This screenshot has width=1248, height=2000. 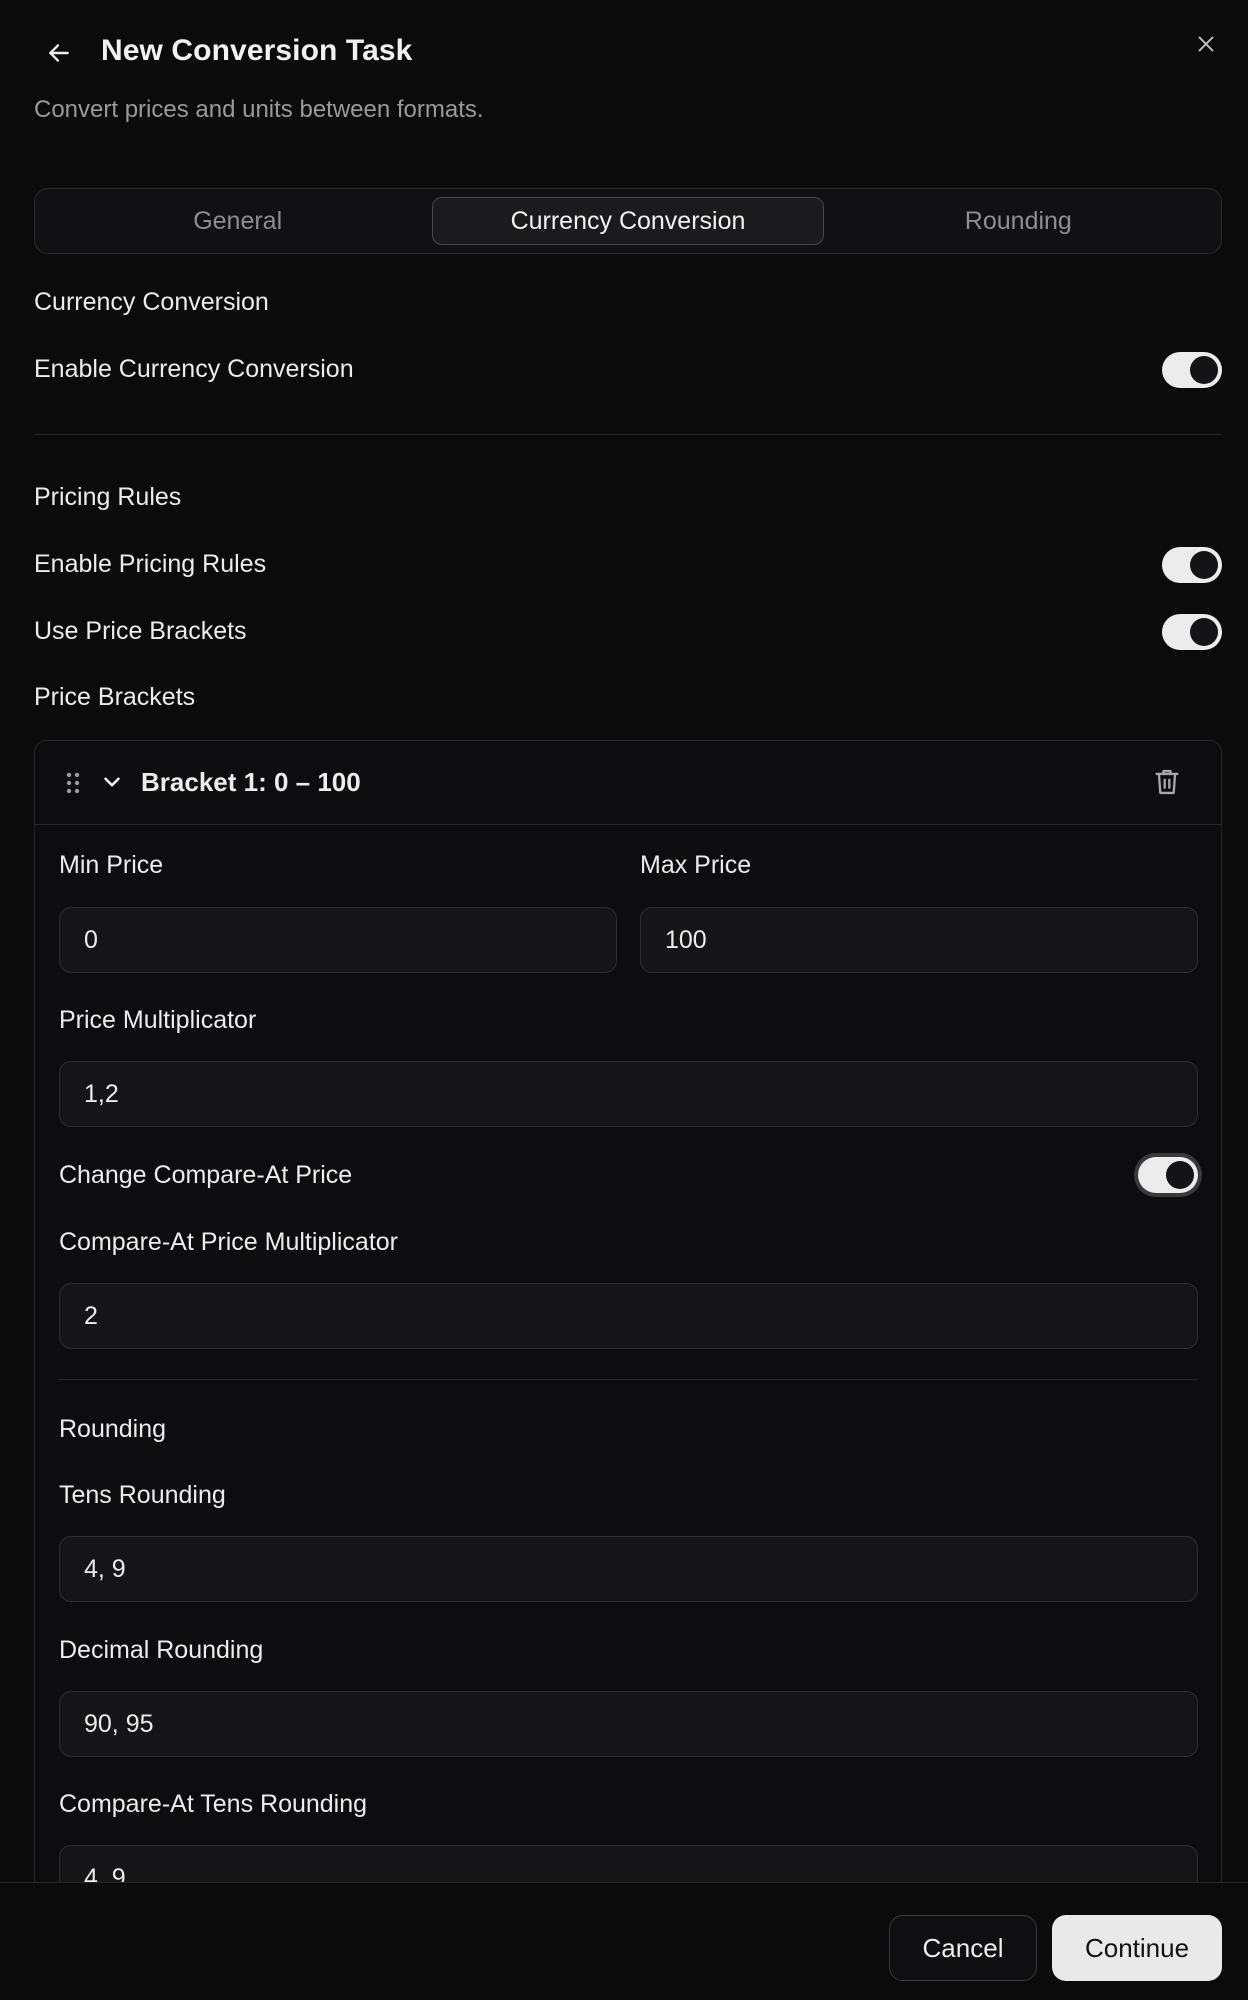 I want to click on max-price-input, so click(x=919, y=940).